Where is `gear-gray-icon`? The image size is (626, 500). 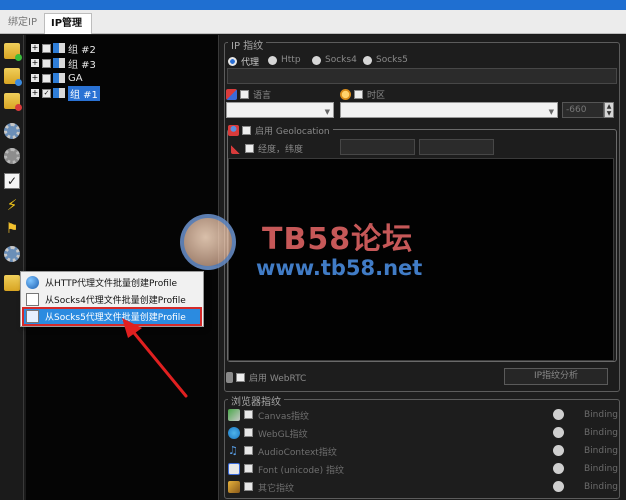
gear-gray-icon is located at coordinates (12, 156).